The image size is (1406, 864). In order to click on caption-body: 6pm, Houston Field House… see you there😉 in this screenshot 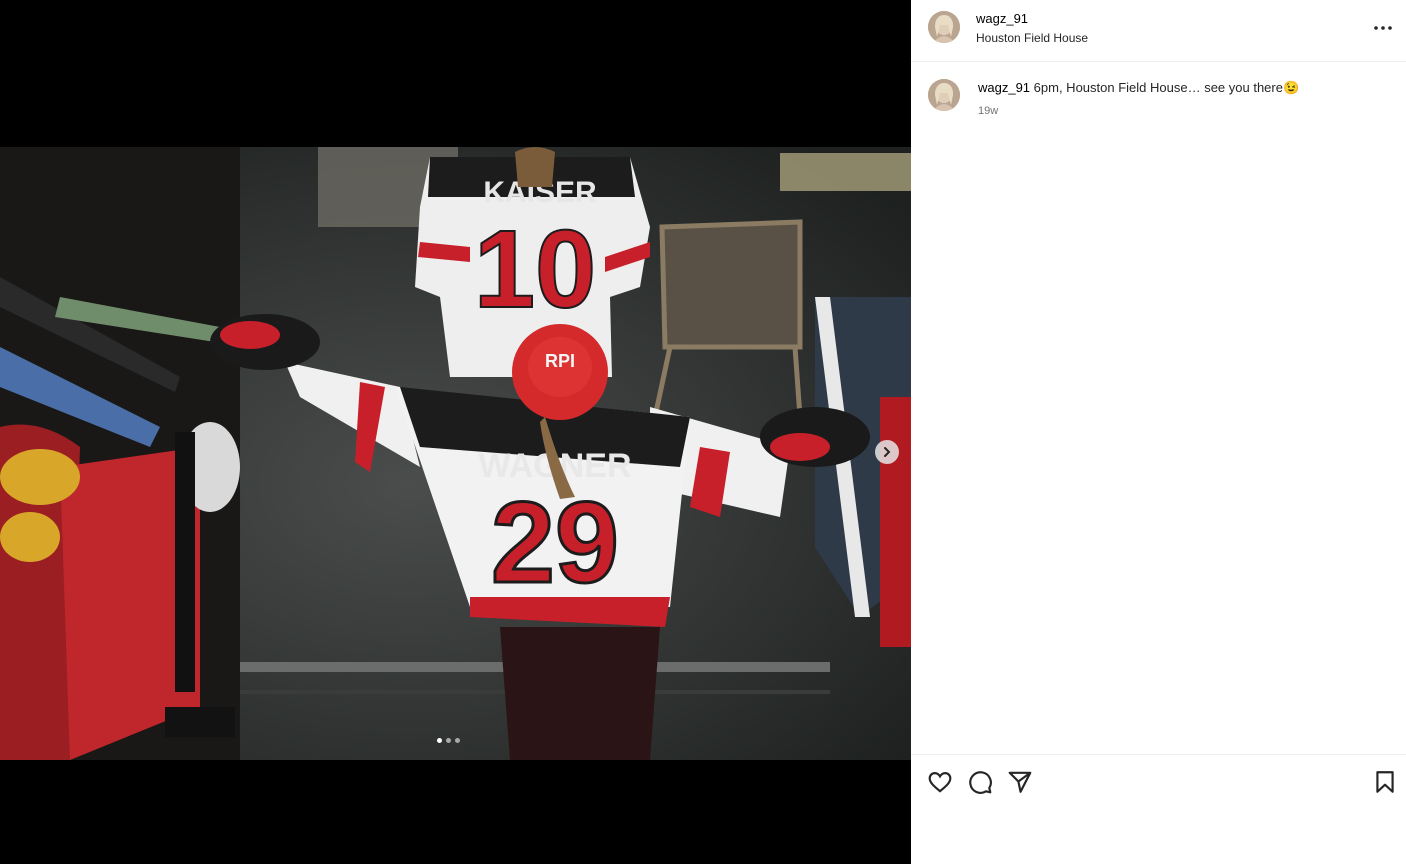, I will do `click(1166, 87)`.